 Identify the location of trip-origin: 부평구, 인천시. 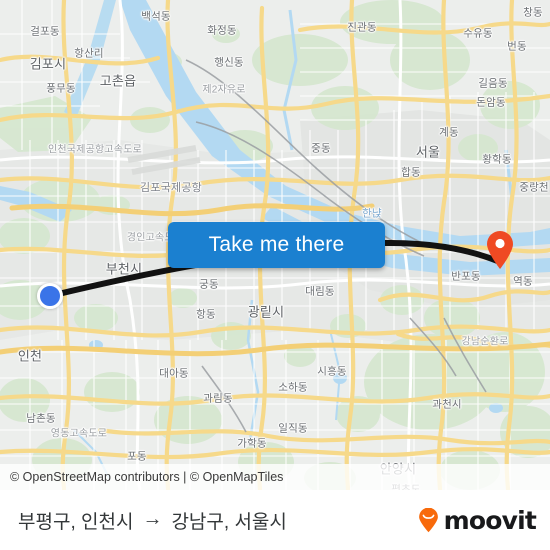
(76, 522).